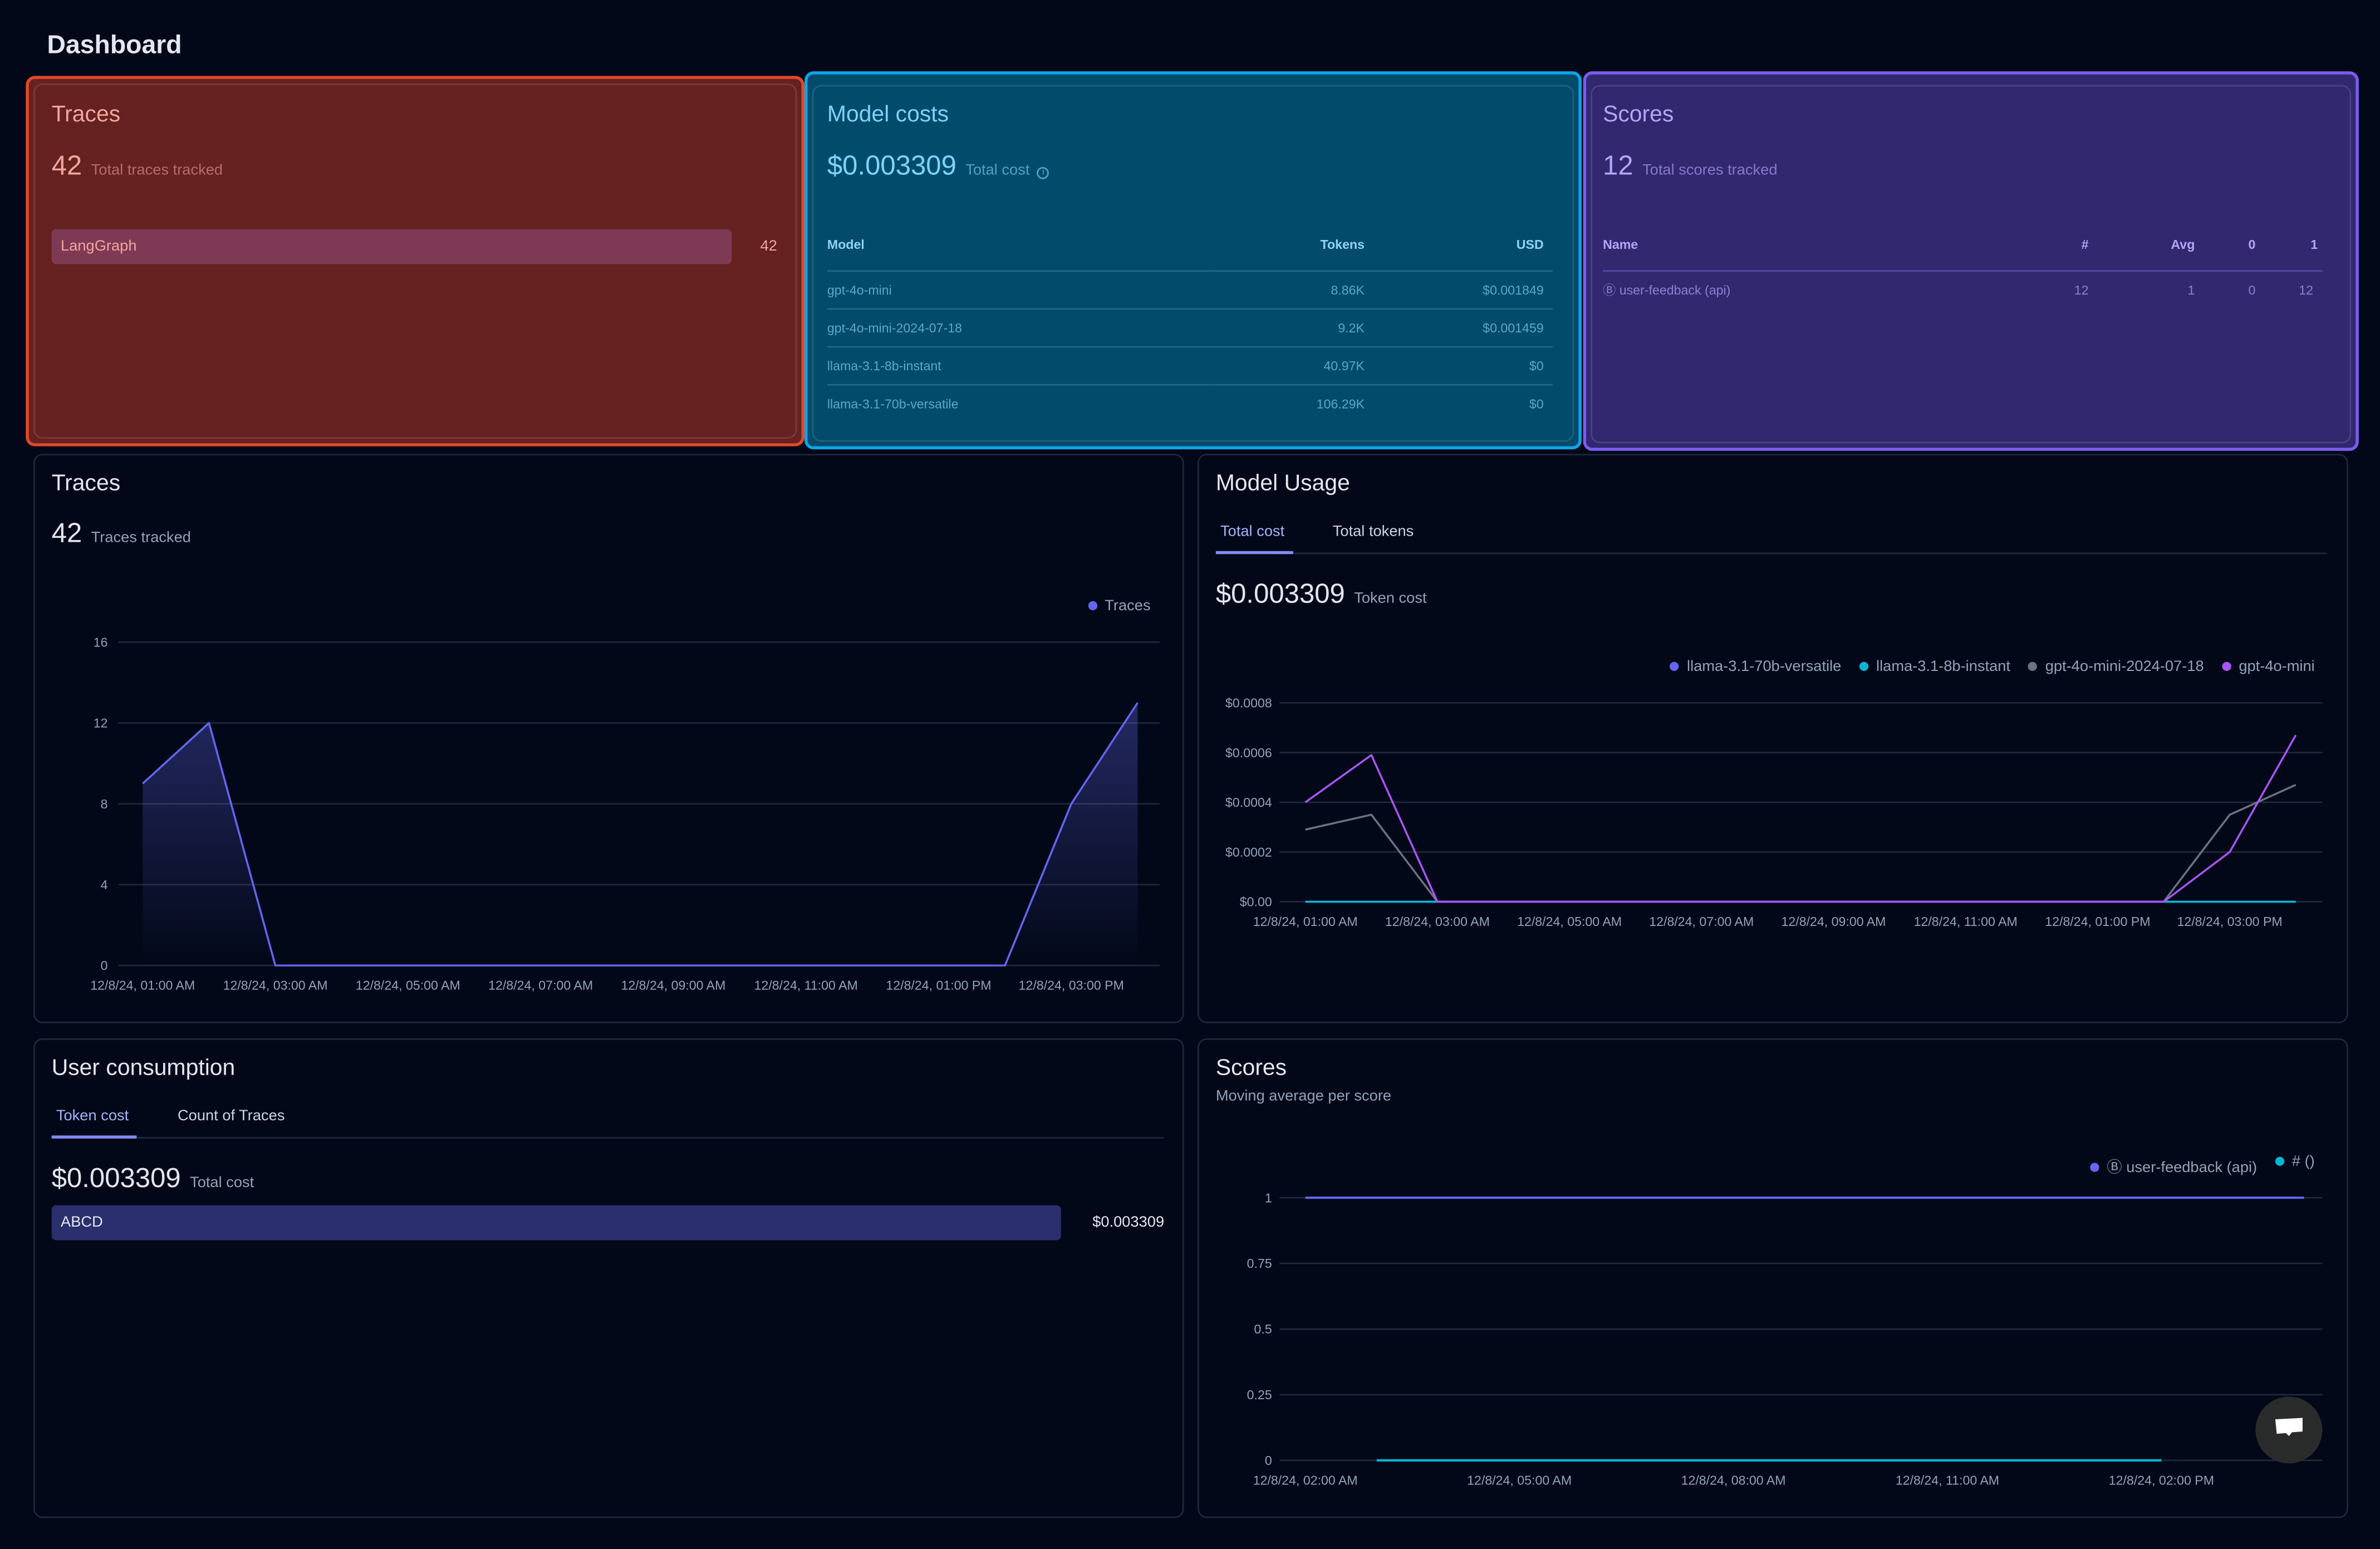  What do you see at coordinates (1305, 1480) in the screenshot?
I see `x-tick-label: 12/8/24, 02:00 AM` at bounding box center [1305, 1480].